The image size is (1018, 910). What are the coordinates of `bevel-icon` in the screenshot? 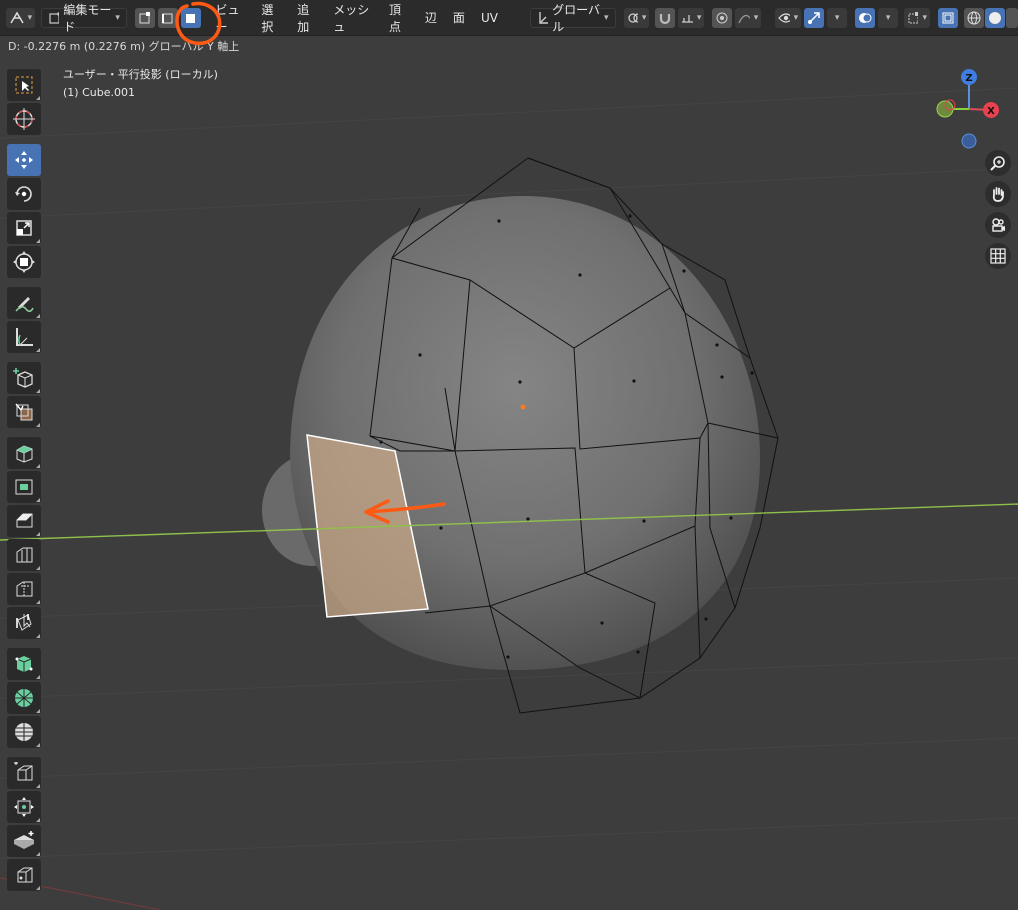 It's located at (24, 487).